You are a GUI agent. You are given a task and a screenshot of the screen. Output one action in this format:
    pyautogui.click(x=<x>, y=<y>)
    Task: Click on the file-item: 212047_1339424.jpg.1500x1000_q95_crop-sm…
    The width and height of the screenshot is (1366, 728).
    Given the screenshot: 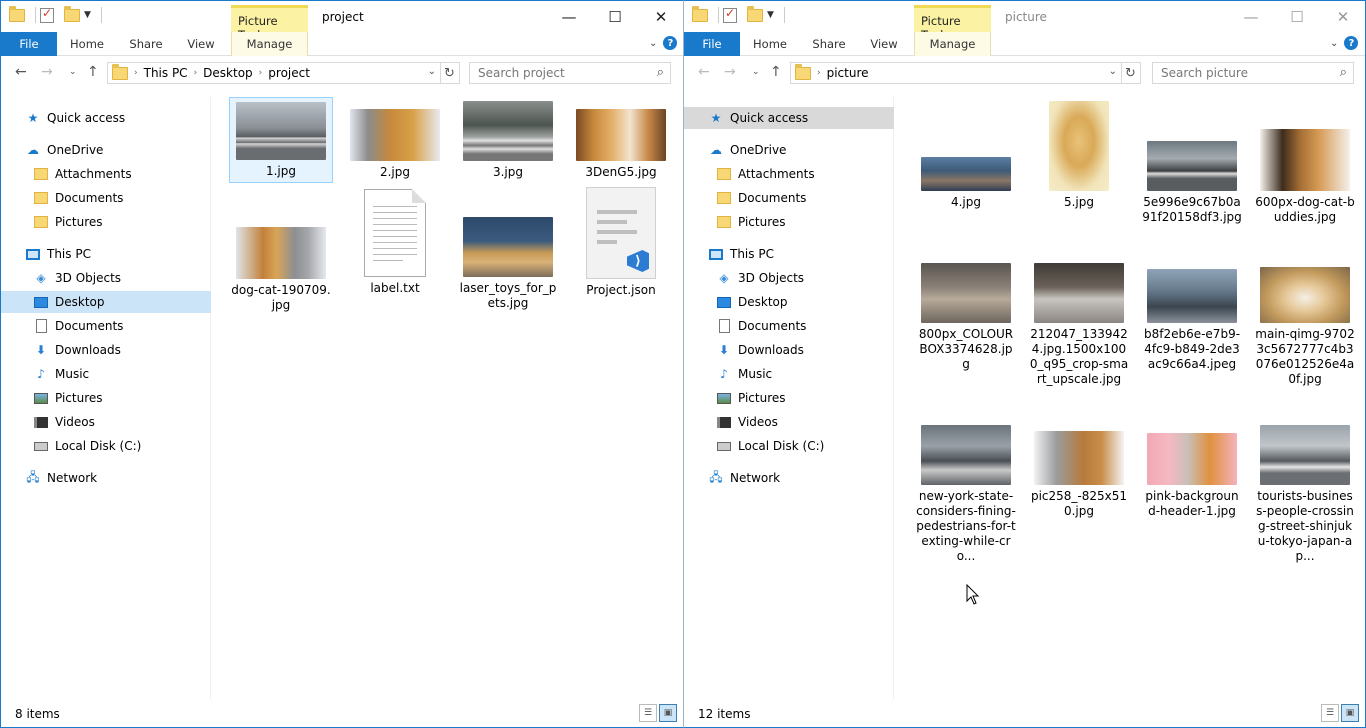 What is the action you would take?
    pyautogui.click(x=1079, y=325)
    